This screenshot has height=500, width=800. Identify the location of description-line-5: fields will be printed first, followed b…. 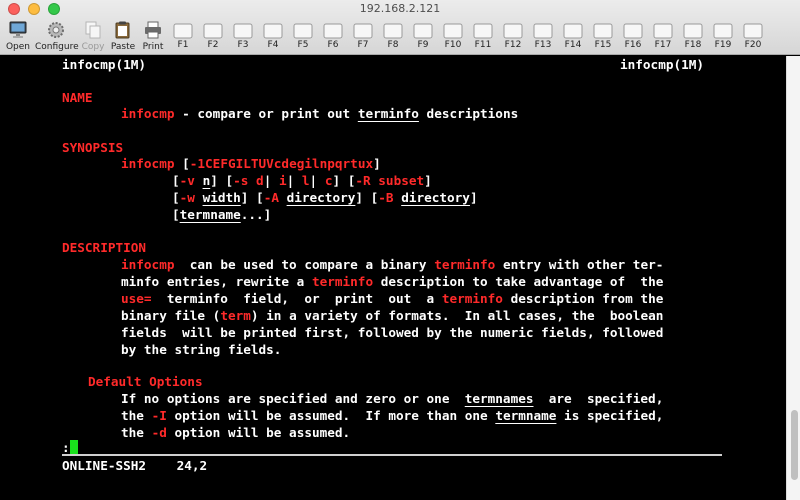
(392, 332).